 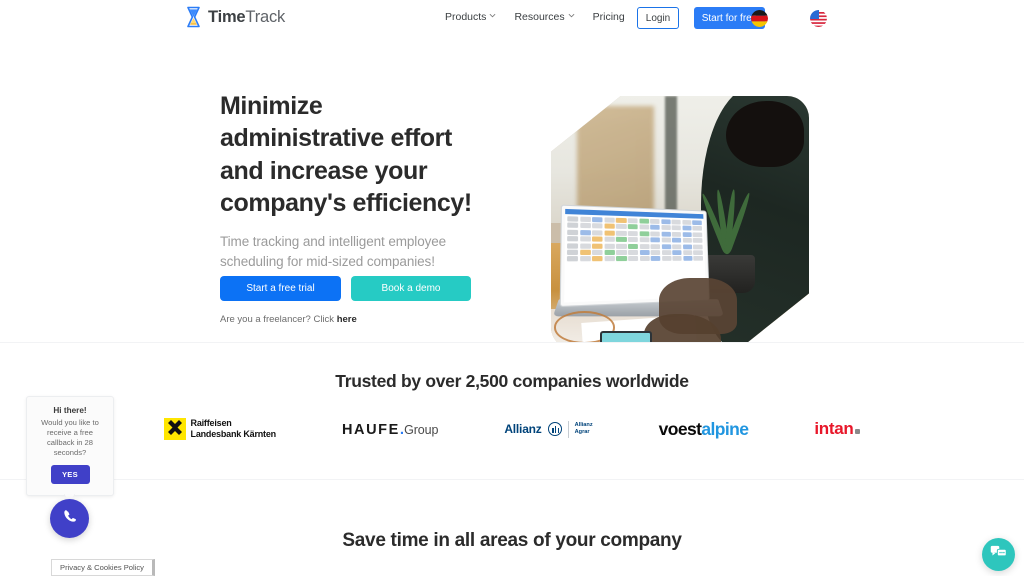 I want to click on nav-item-resources: Resources, so click(x=544, y=17).